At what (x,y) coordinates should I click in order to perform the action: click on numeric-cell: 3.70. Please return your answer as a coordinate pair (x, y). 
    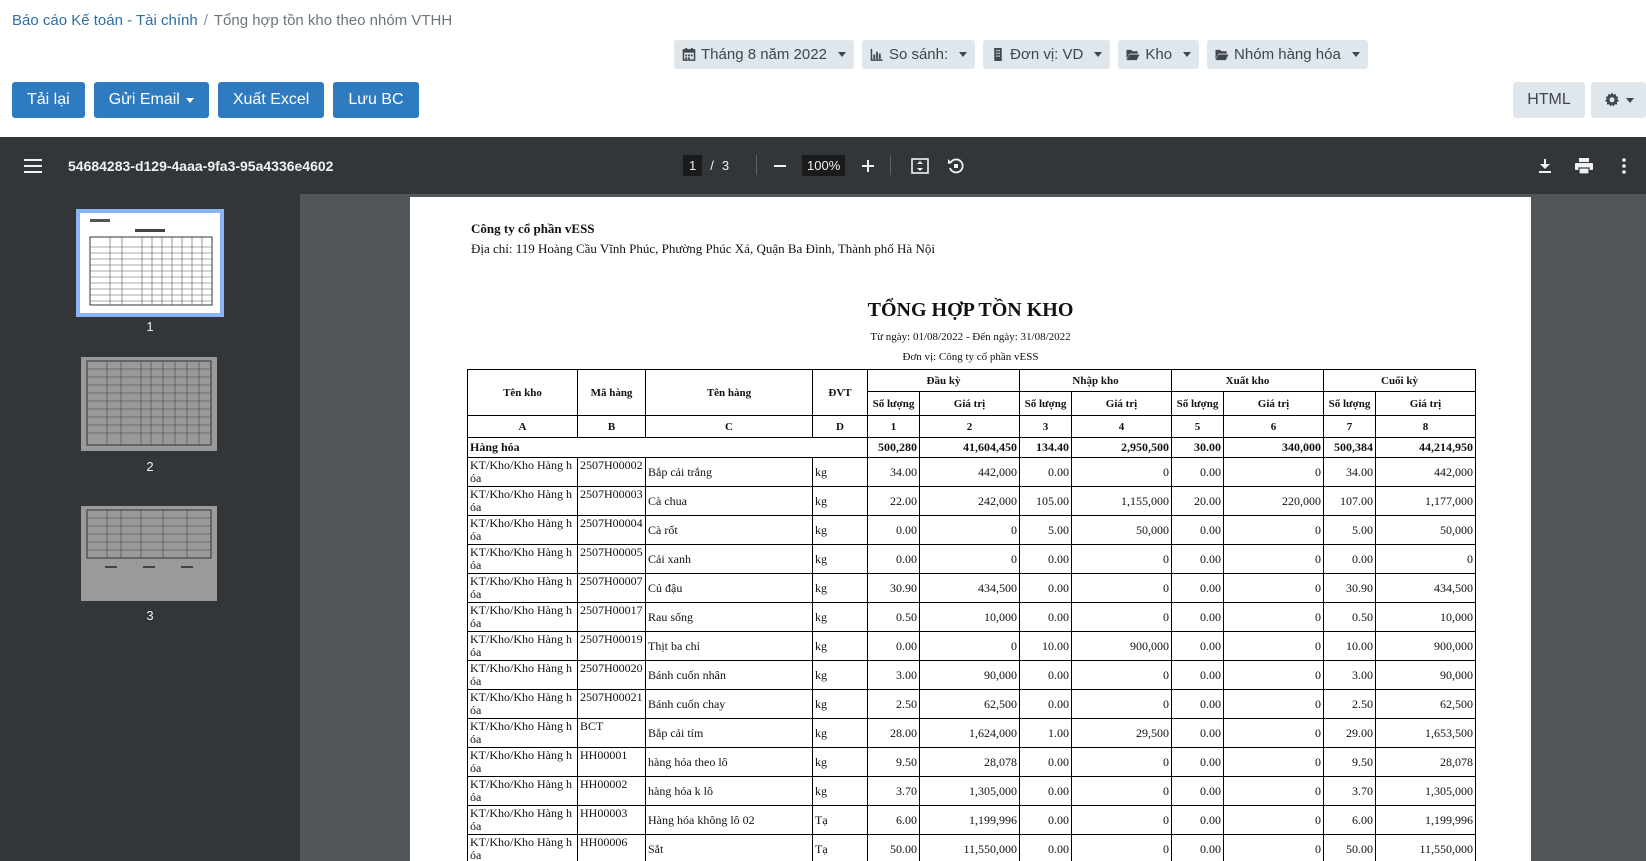
    Looking at the image, I should click on (906, 790).